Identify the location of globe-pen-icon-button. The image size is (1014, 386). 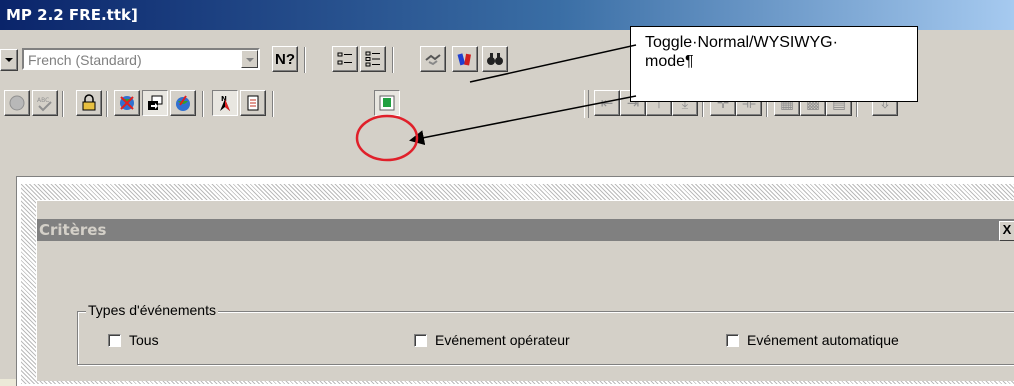
(183, 103).